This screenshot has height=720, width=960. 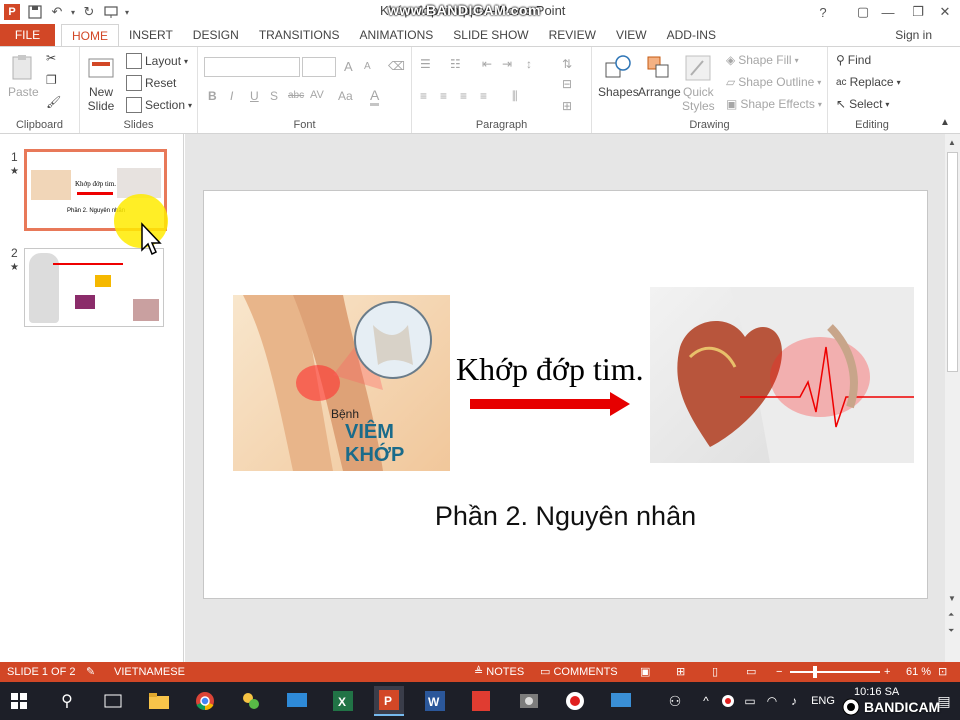 What do you see at coordinates (57, 12) in the screenshot?
I see `undo-icon: ↶` at bounding box center [57, 12].